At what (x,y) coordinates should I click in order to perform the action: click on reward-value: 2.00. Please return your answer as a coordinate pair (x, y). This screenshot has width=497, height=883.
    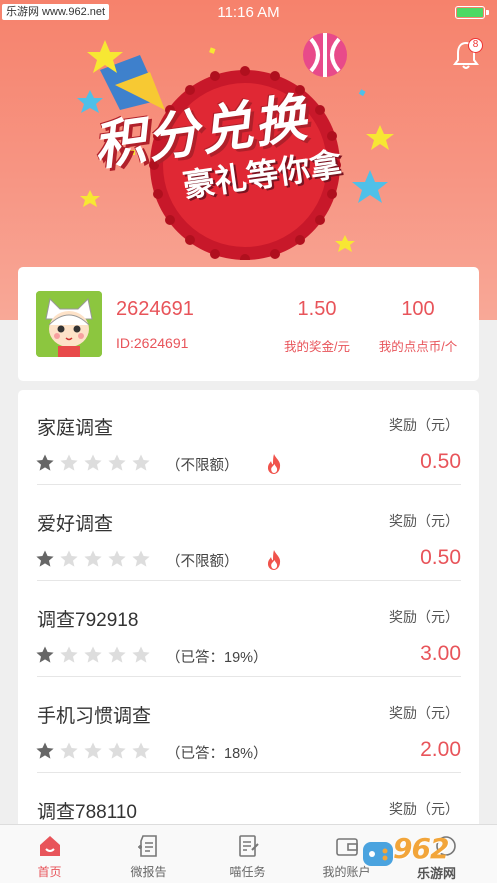
    Looking at the image, I should click on (440, 749).